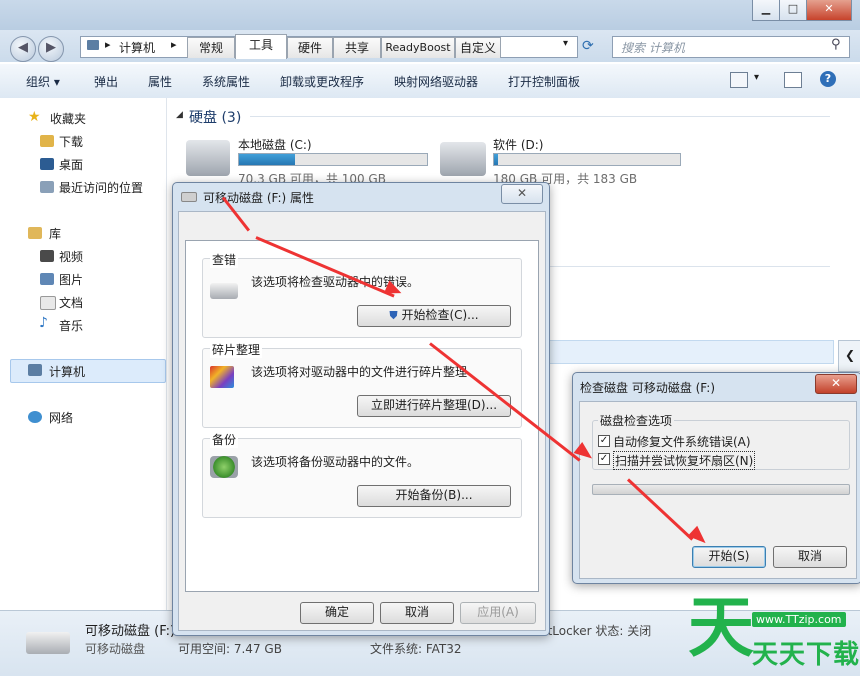 This screenshot has height=676, width=860. I want to click on nav-recent-places: 最近访问的位置, so click(101, 187).